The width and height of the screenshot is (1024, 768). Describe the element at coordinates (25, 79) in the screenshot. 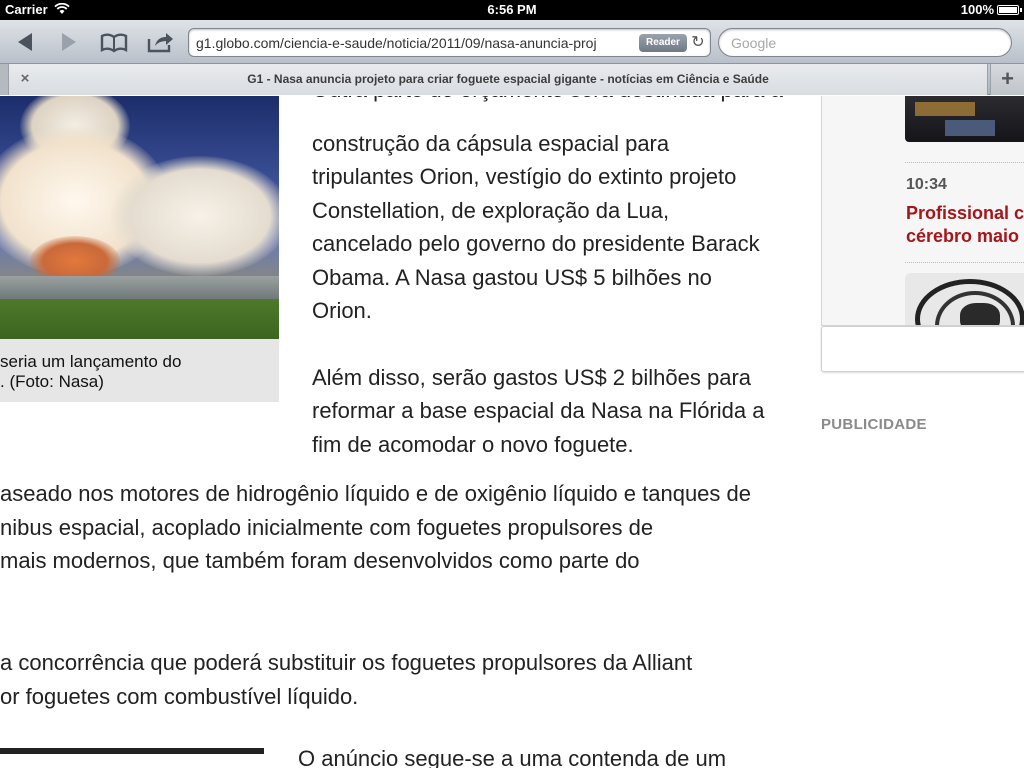

I see `close-tab-icon: ×` at that location.